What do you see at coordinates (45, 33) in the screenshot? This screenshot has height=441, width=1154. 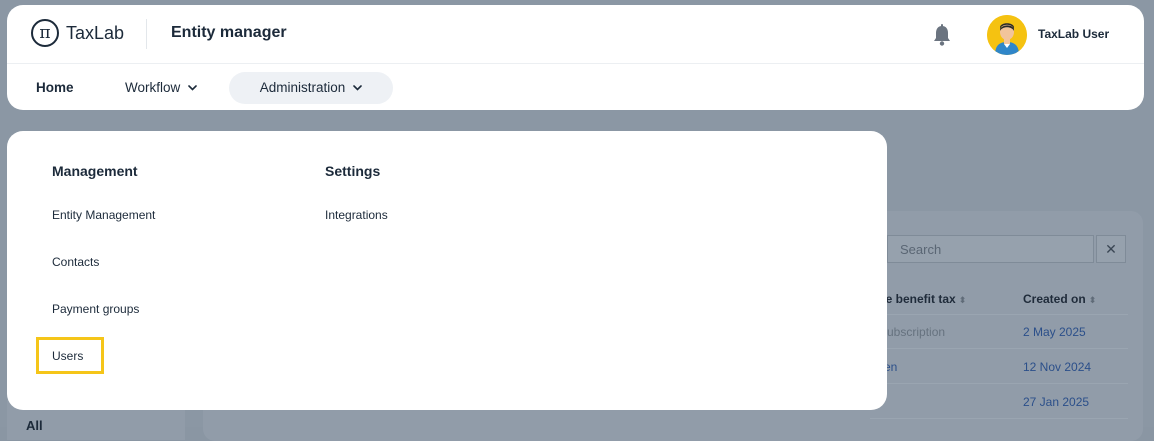 I see `pi-logo-icon: π` at bounding box center [45, 33].